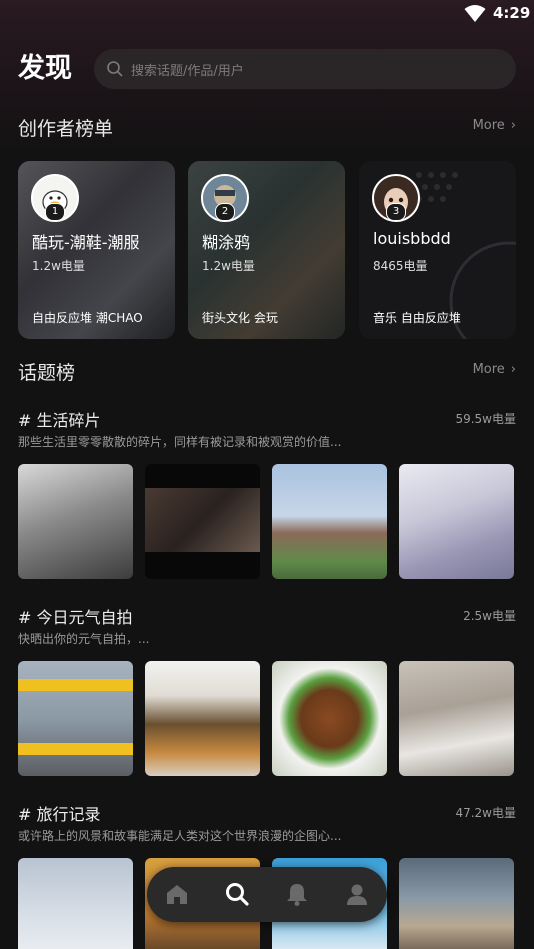  What do you see at coordinates (45, 68) in the screenshot?
I see `page-title: 发现` at bounding box center [45, 68].